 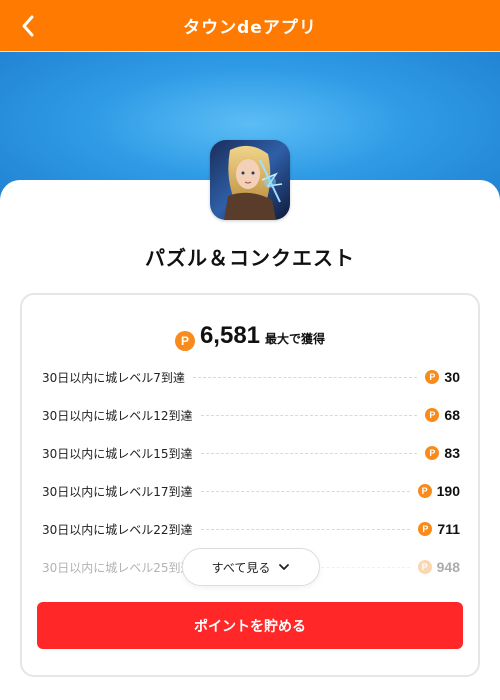 I want to click on task-points: P 83, so click(x=442, y=453).